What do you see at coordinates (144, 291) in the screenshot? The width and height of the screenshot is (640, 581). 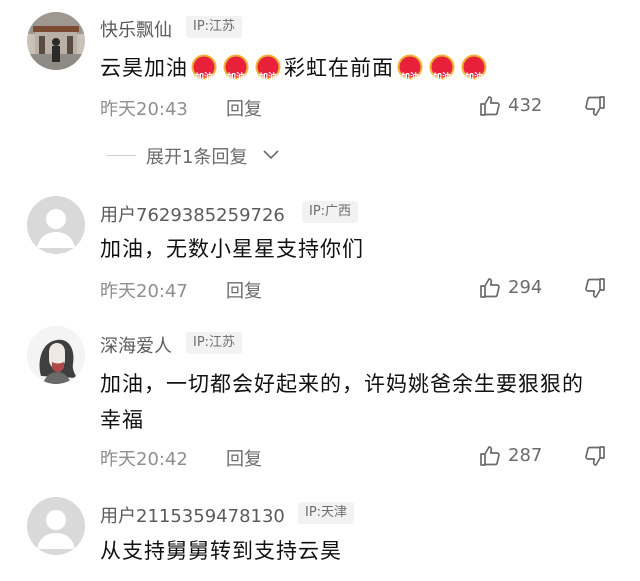 I see `comment-time: 昨天20:47` at bounding box center [144, 291].